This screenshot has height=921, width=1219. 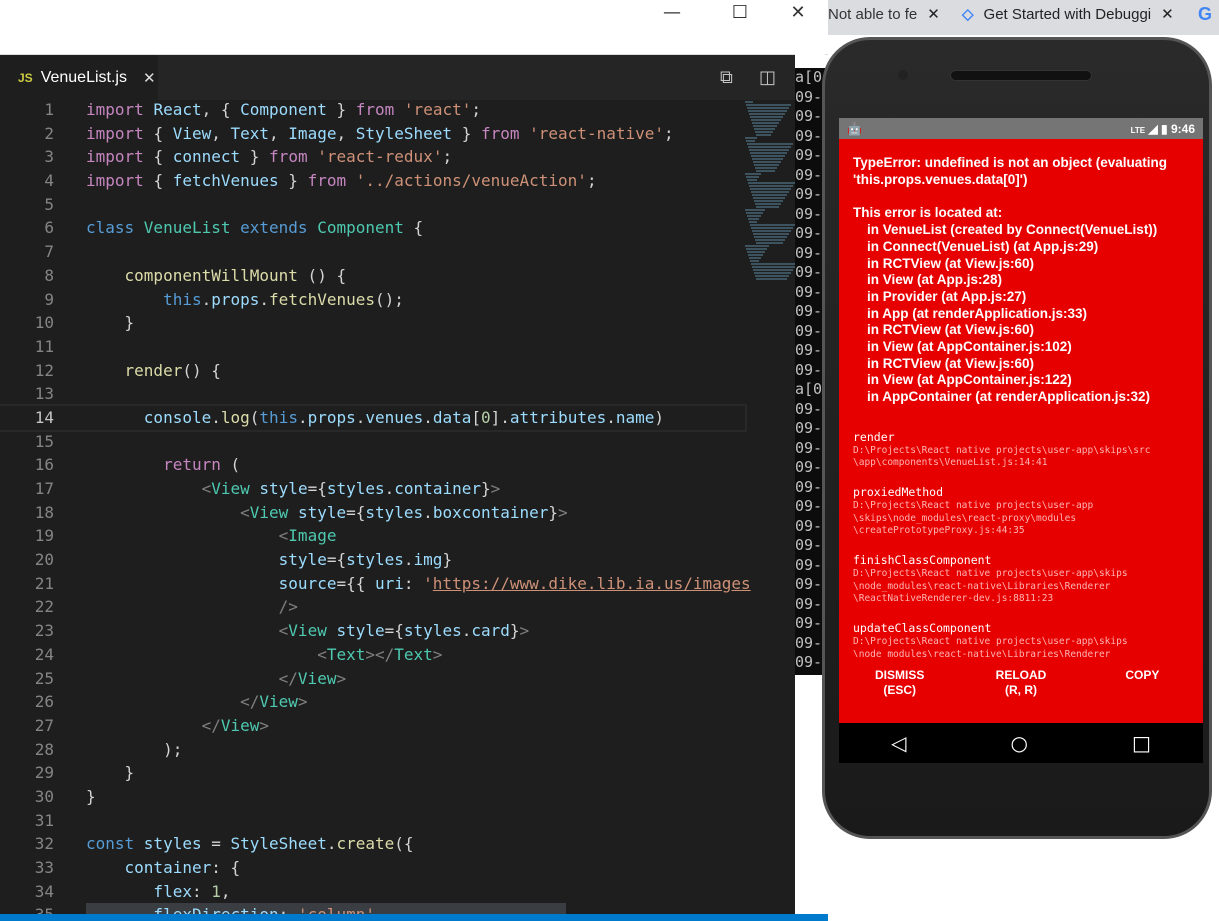 I want to click on code-token: Component, so click(x=365, y=228).